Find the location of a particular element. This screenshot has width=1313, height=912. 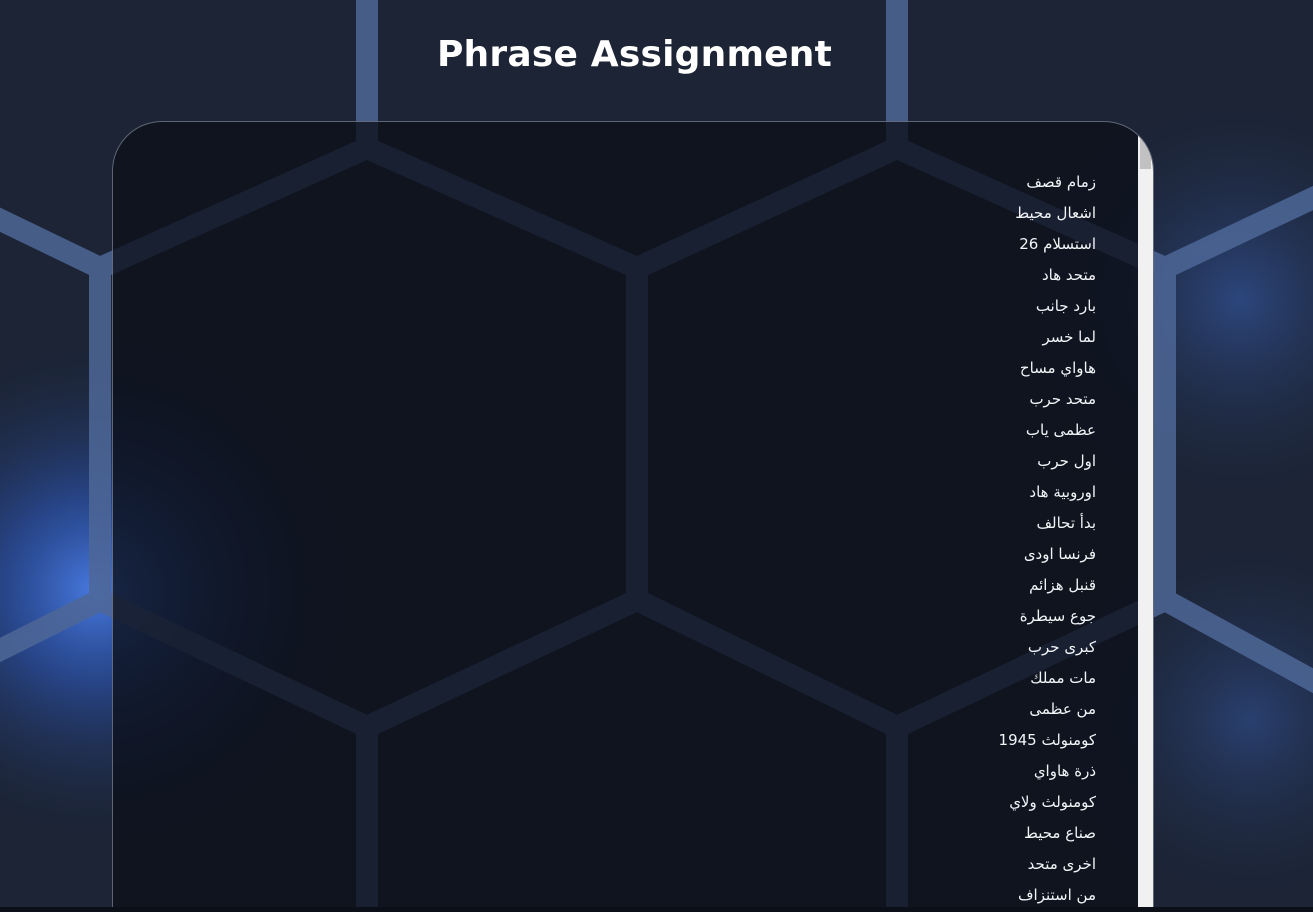

scrollbar-thumb is located at coordinates (1145, 153).